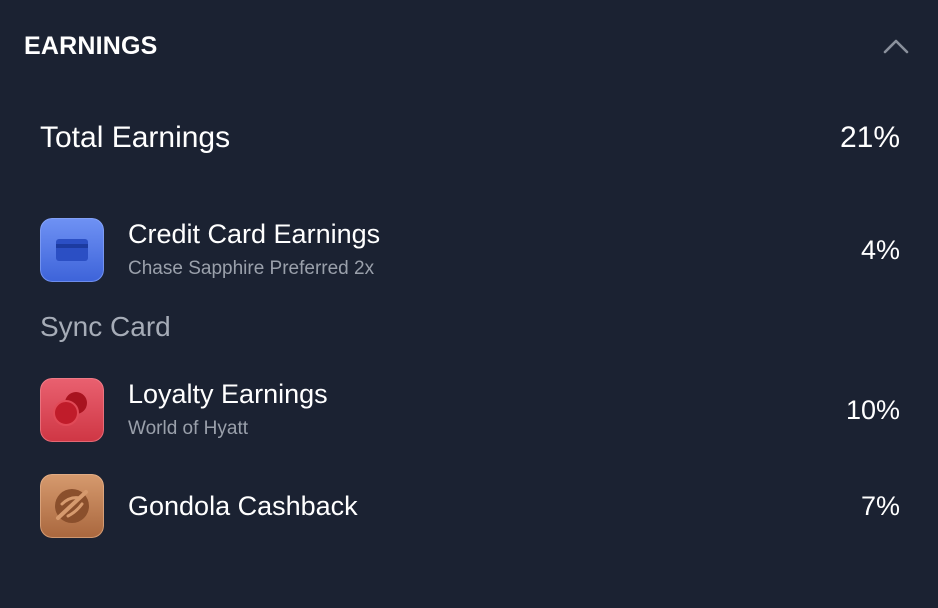 The image size is (938, 608). Describe the element at coordinates (188, 428) in the screenshot. I see `loyalty-earnings-subtitle: World of Hyatt` at that location.